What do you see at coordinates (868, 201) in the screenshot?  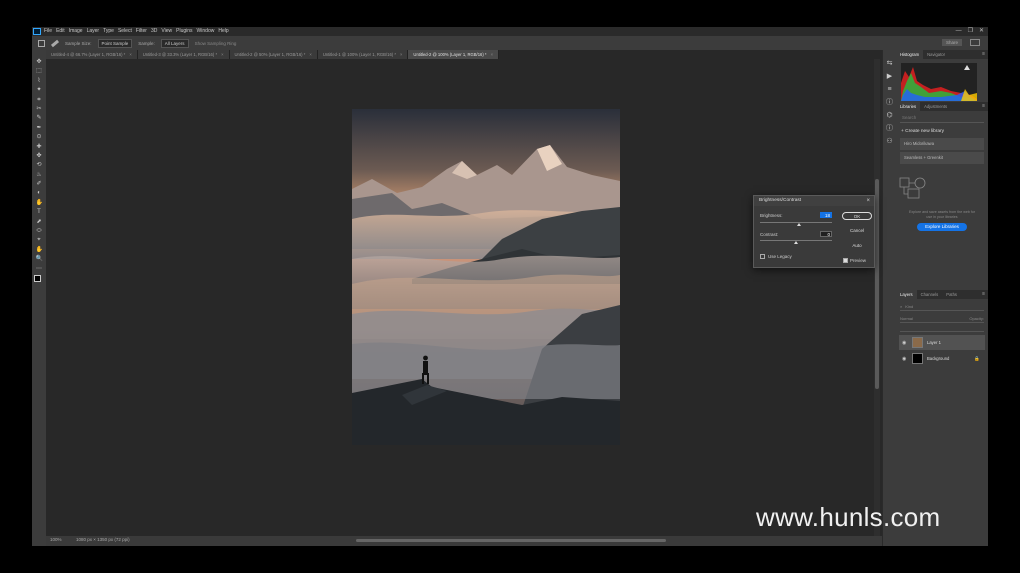 I see `close-icon: ×` at bounding box center [868, 201].